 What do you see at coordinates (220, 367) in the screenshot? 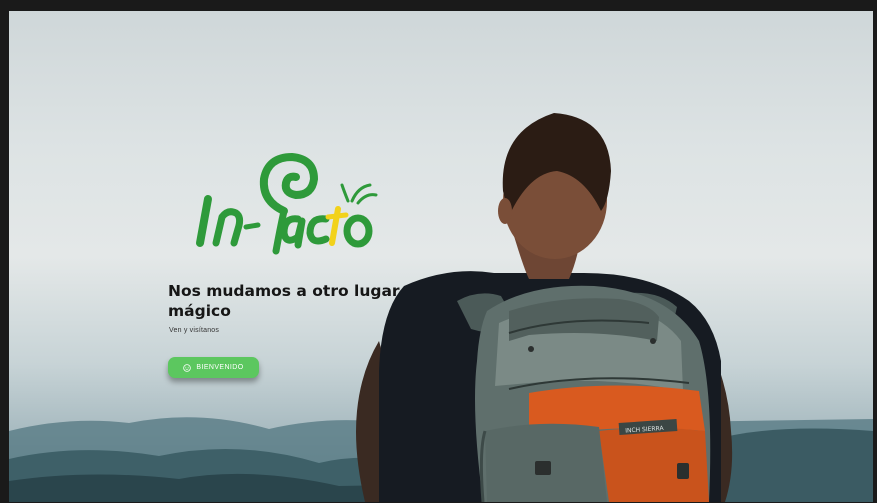
I see `bienvenido-button-label: BIENVENIDO` at bounding box center [220, 367].